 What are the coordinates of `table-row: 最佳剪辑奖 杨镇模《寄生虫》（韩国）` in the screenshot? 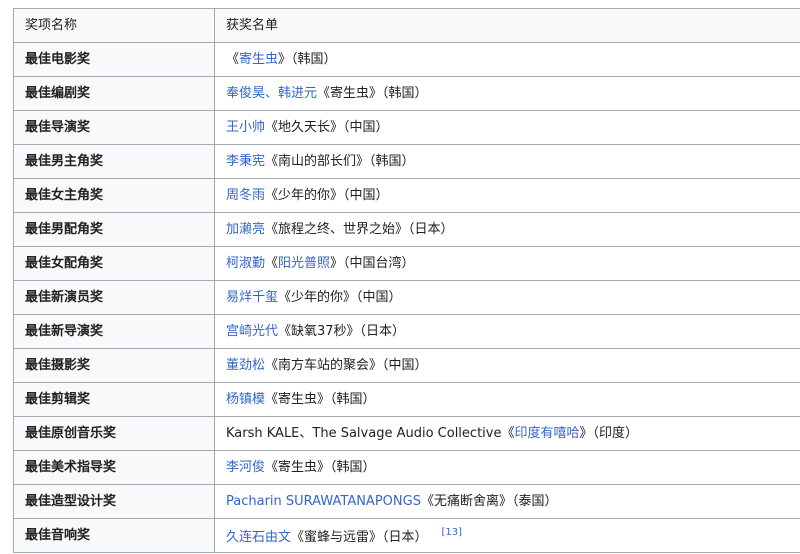 It's located at (406, 399).